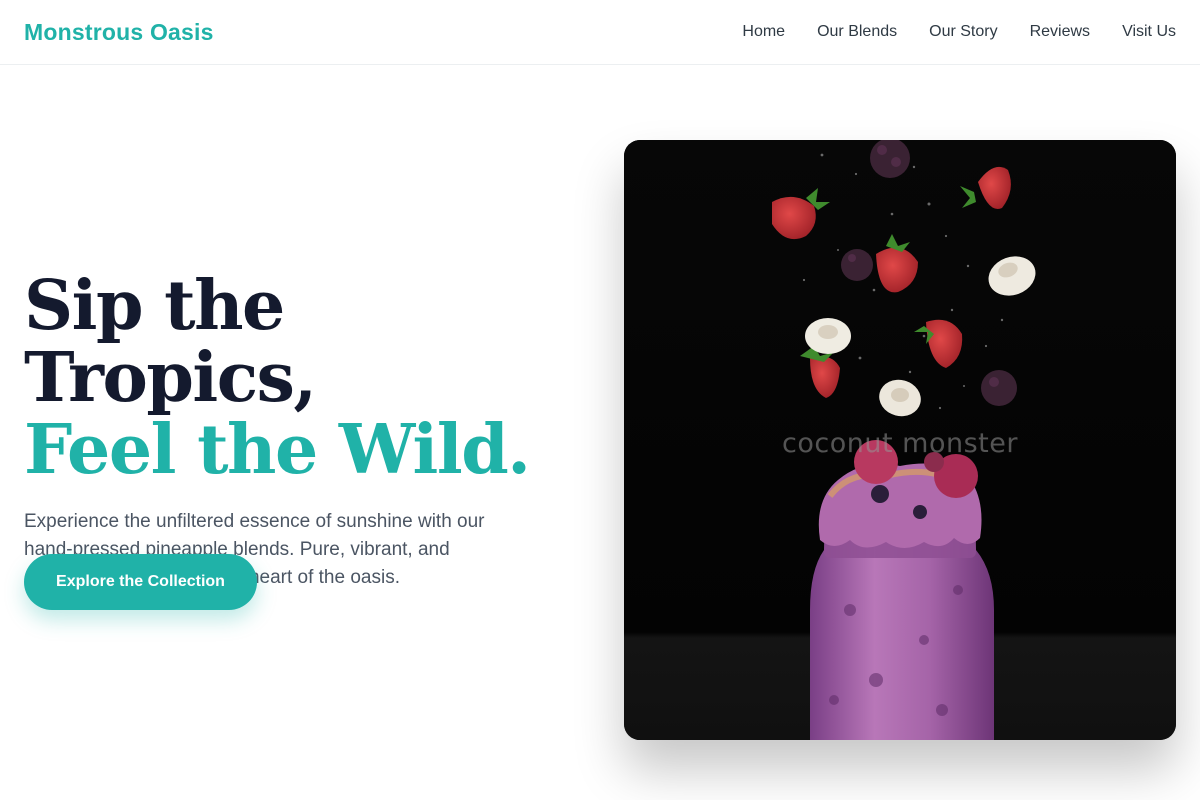 The height and width of the screenshot is (800, 1200). I want to click on hero-headline: Sip the Tropics, Feel the Wild., so click(304, 378).